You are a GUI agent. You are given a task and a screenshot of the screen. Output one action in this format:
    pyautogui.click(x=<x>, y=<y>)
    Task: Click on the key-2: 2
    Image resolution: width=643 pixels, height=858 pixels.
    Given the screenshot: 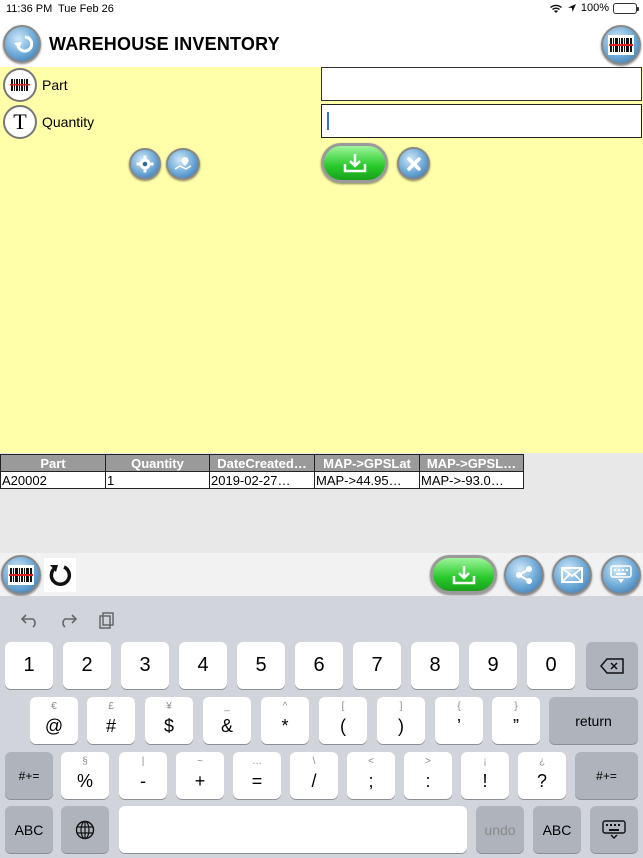 What is the action you would take?
    pyautogui.click(x=87, y=665)
    